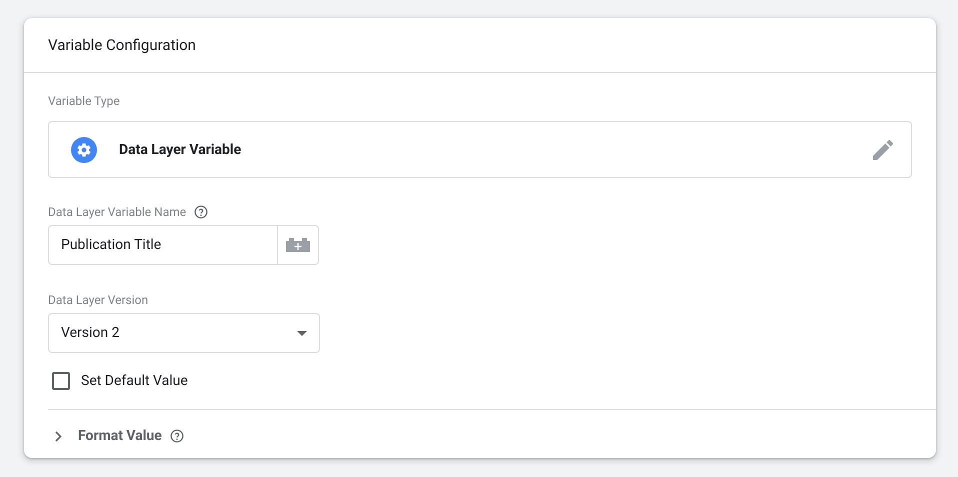 This screenshot has width=958, height=477. Describe the element at coordinates (183, 245) in the screenshot. I see `variable-name-field: Publication Title` at that location.